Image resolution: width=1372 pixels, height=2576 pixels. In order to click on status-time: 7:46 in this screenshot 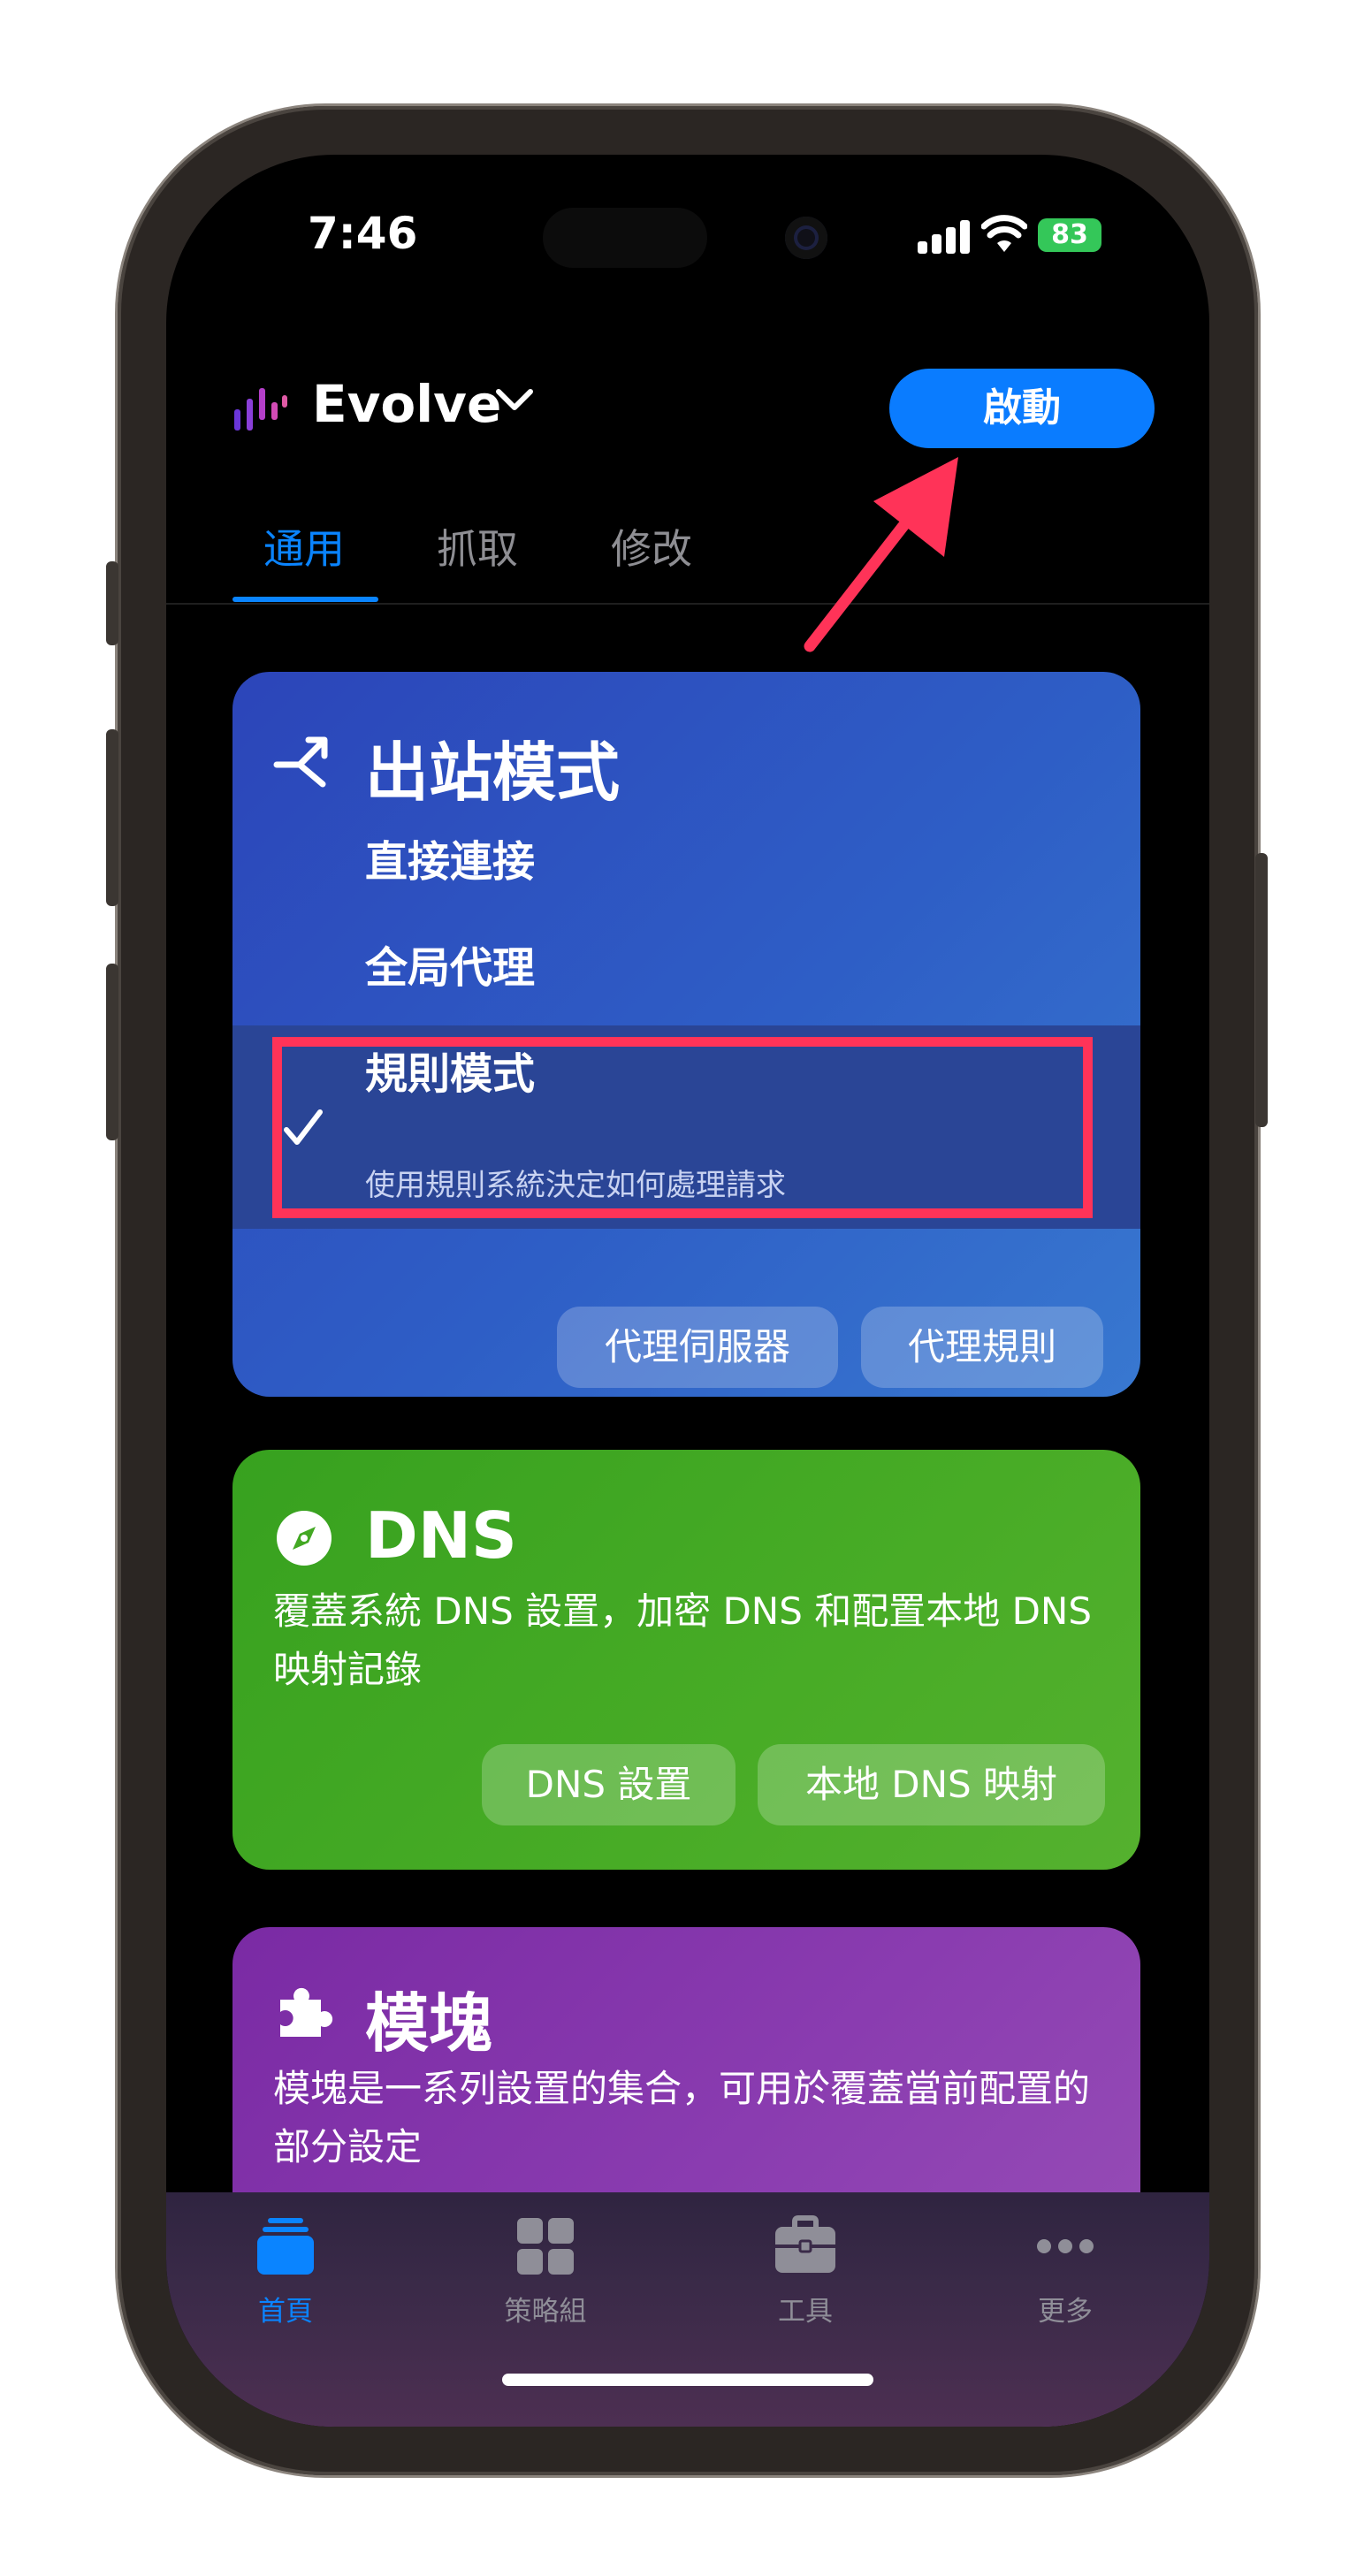, I will do `click(363, 233)`.